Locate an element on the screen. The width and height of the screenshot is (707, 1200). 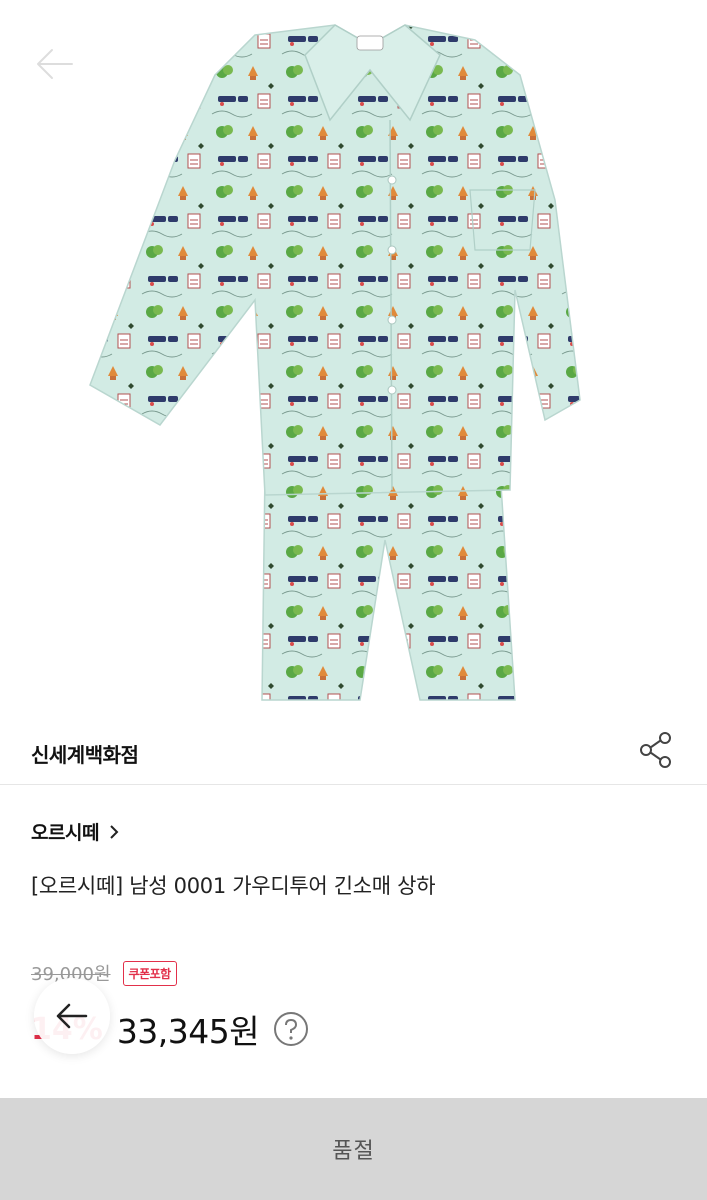
share-button is located at coordinates (656, 750).